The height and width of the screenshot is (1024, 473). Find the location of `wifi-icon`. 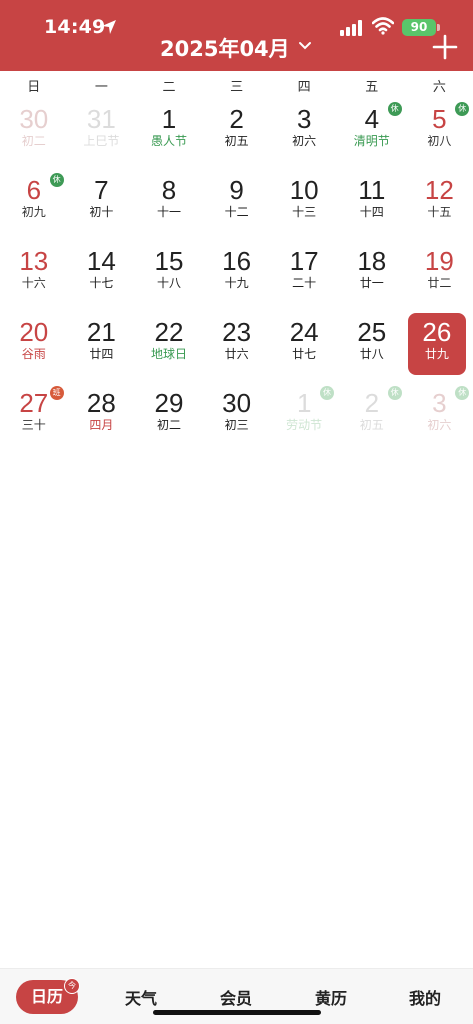

wifi-icon is located at coordinates (383, 26).